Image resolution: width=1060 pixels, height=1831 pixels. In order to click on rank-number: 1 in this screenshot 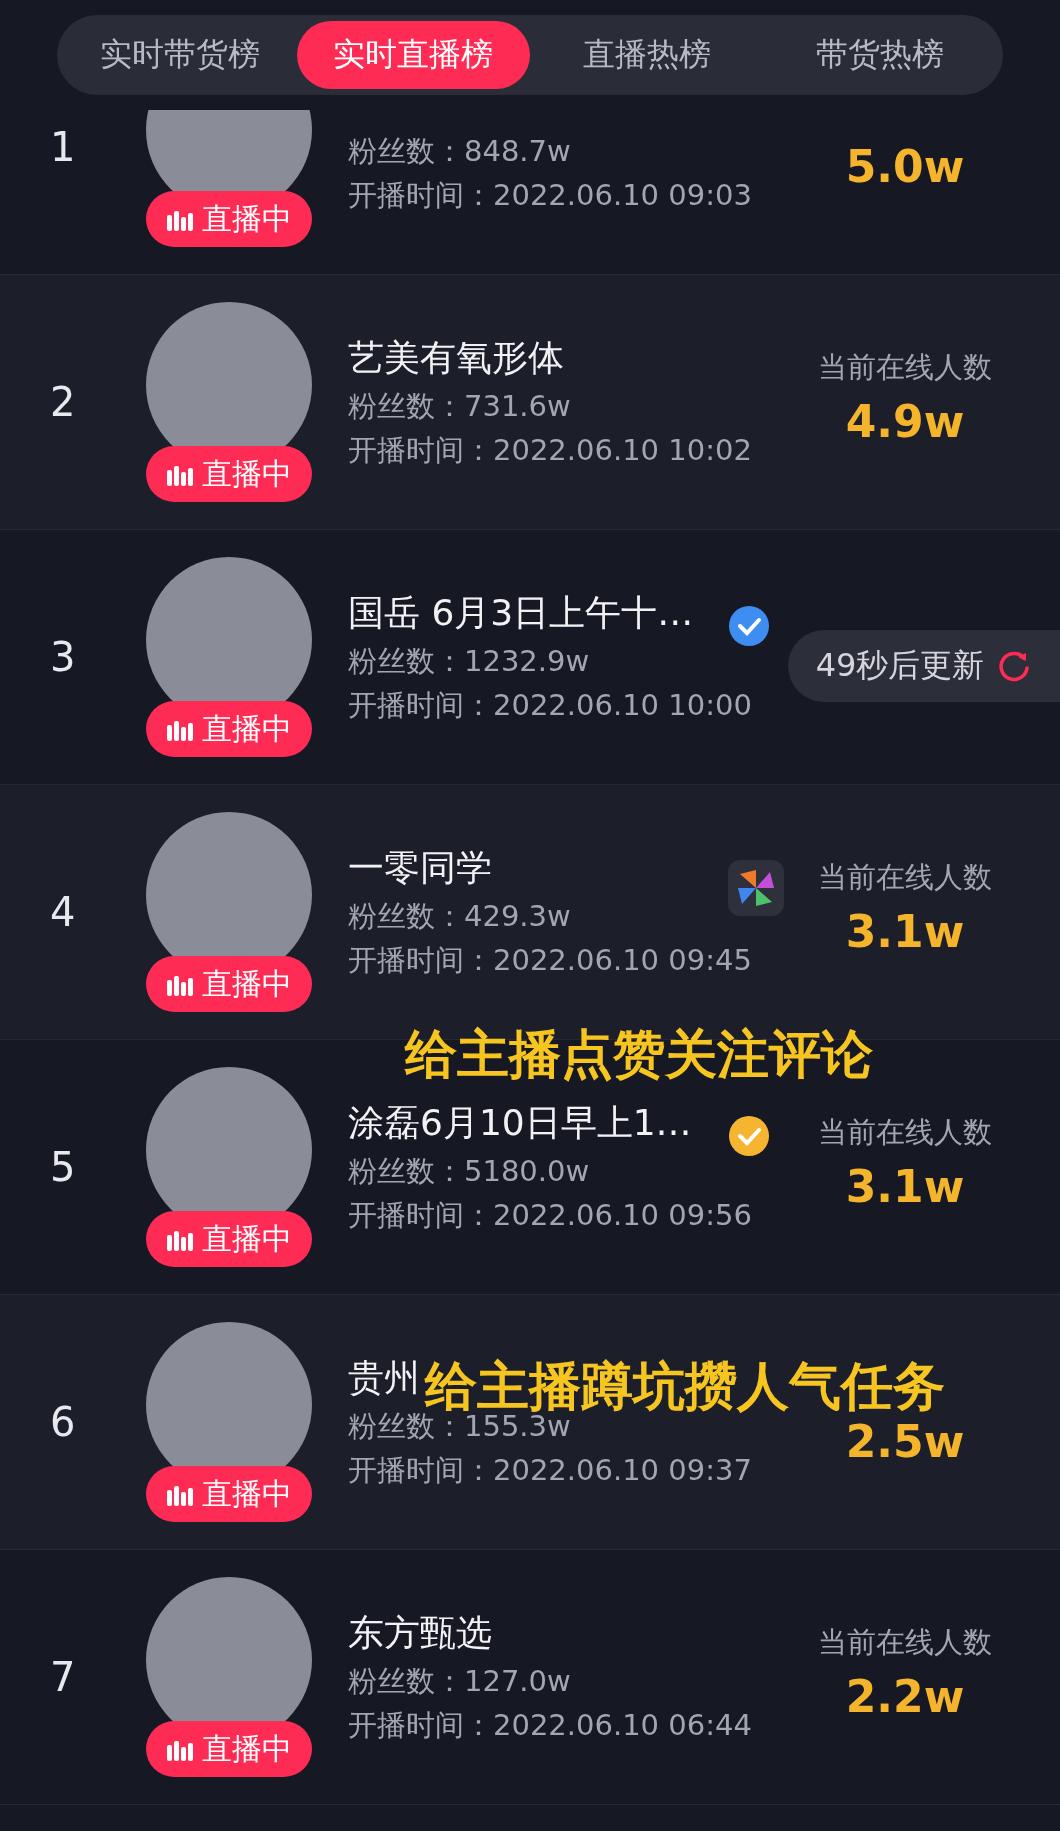, I will do `click(63, 147)`.